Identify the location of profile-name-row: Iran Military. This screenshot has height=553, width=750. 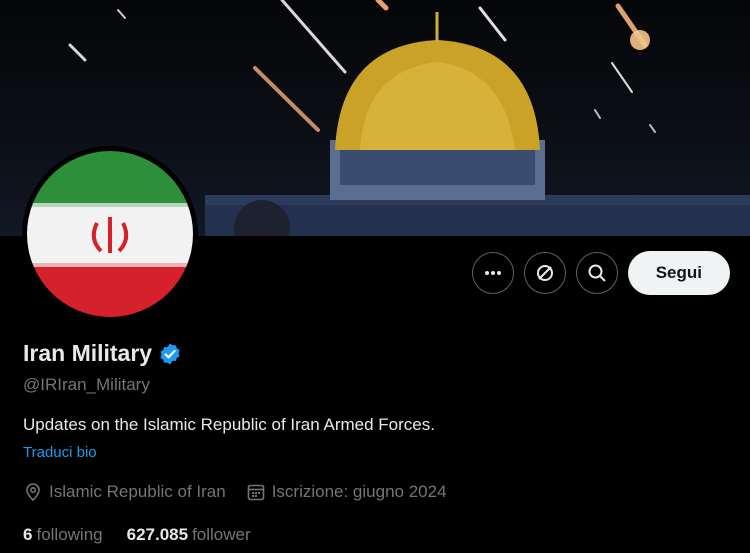
(102, 353).